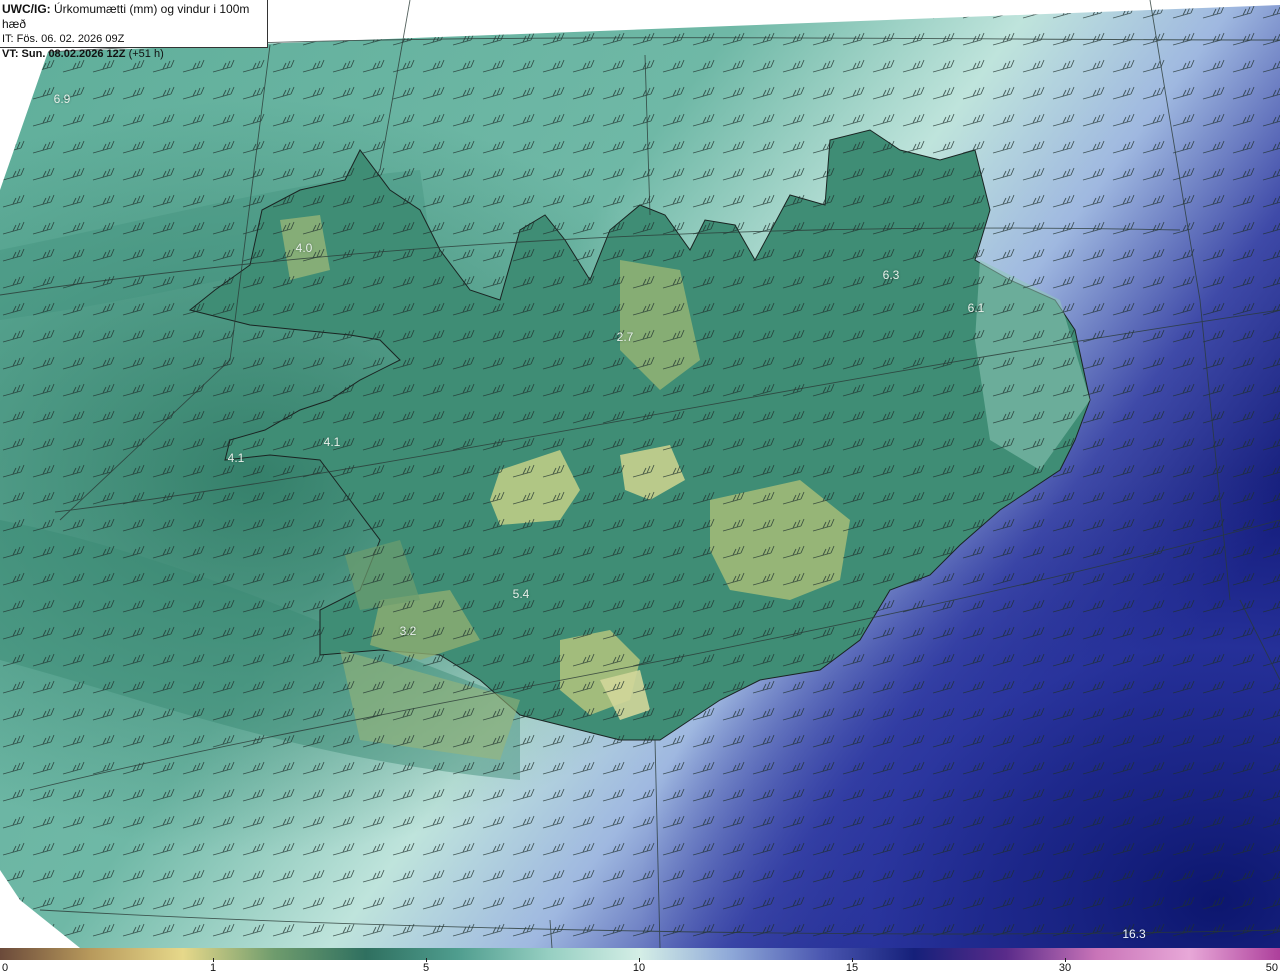 The height and width of the screenshot is (978, 1280). Describe the element at coordinates (62, 99) in the screenshot. I see `map-value-label: 6.9` at that location.